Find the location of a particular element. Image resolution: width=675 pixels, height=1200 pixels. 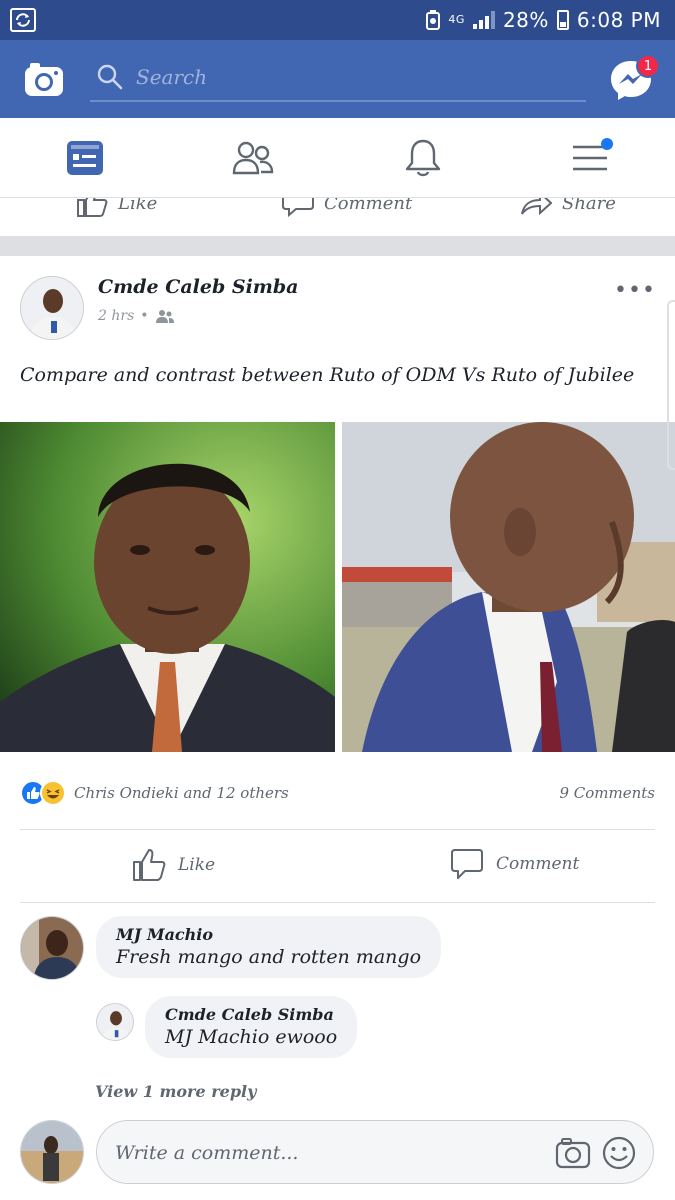

commenter-avatar is located at coordinates (52, 948).